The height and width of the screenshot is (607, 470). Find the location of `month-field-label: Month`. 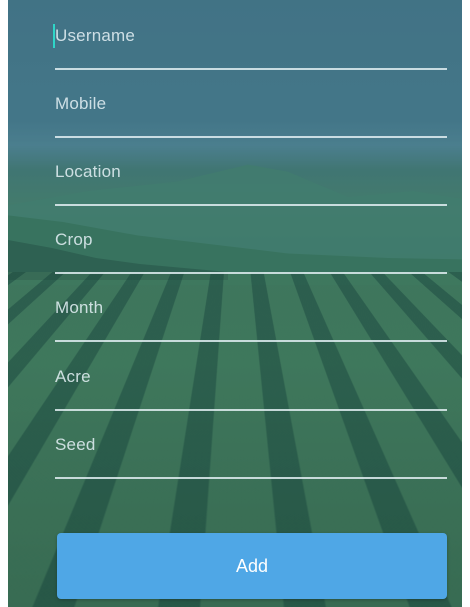

month-field-label: Month is located at coordinates (79, 307).